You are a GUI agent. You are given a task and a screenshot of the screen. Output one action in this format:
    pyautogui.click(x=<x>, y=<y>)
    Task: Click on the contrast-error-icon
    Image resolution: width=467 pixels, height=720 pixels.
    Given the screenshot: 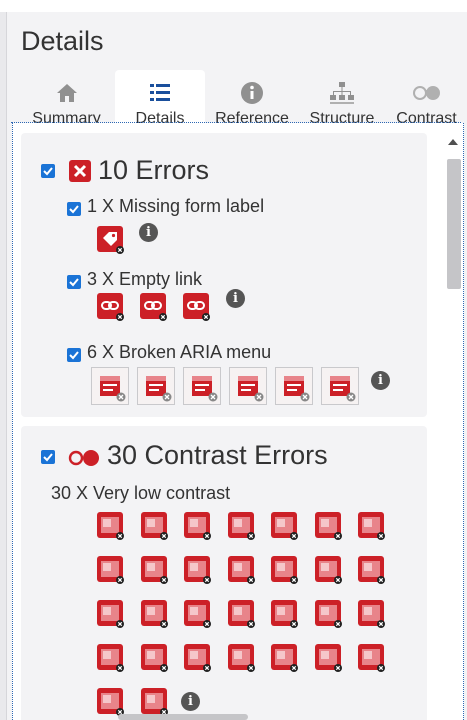 What is the action you would take?
    pyautogui.click(x=83, y=458)
    